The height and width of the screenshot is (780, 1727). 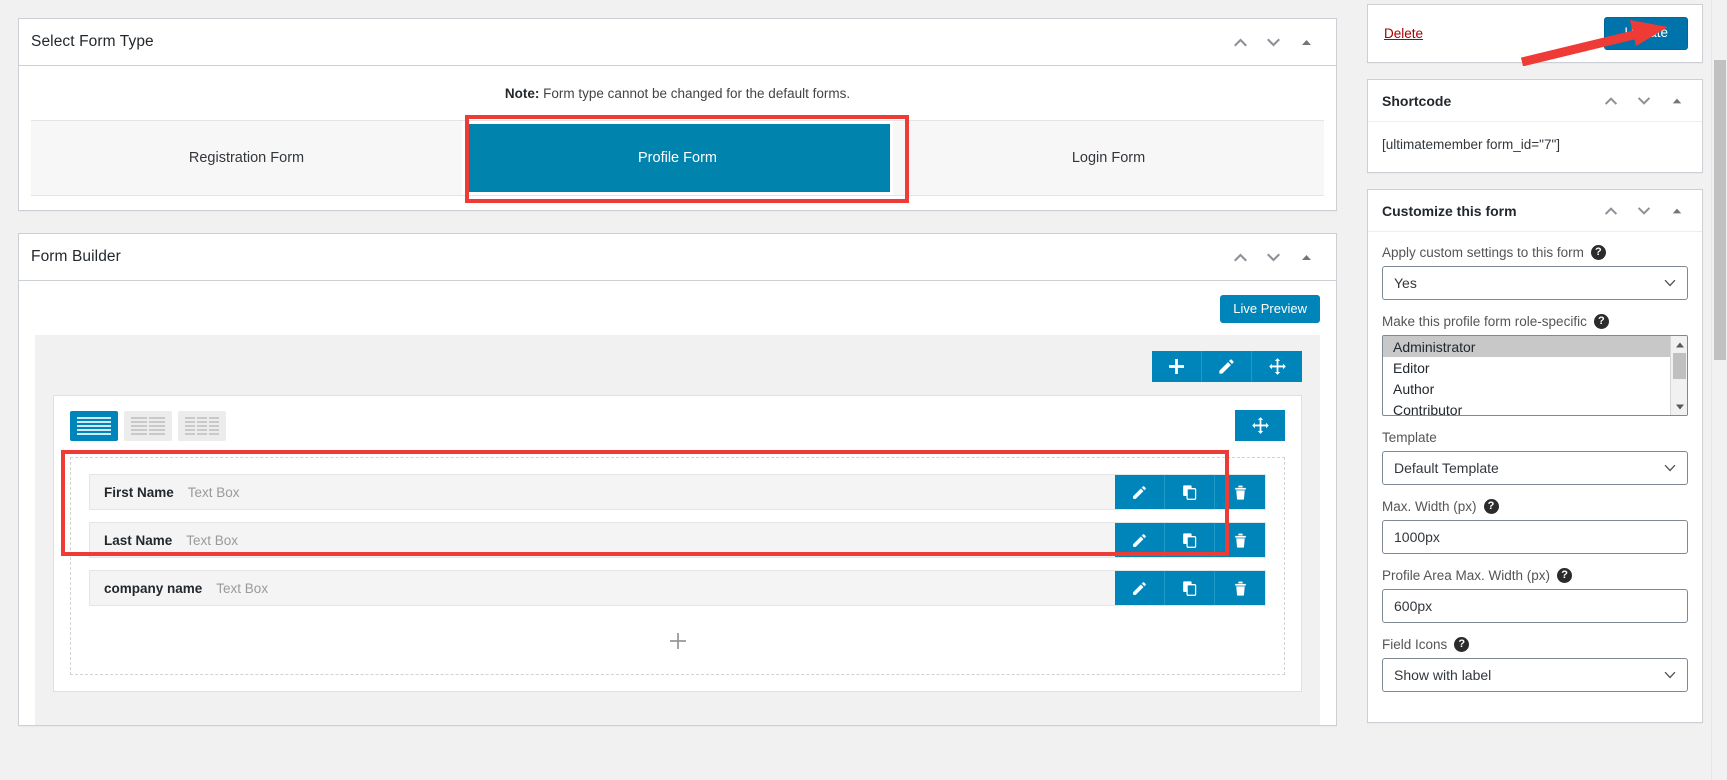 What do you see at coordinates (1277, 366) in the screenshot?
I see `drag-row-button` at bounding box center [1277, 366].